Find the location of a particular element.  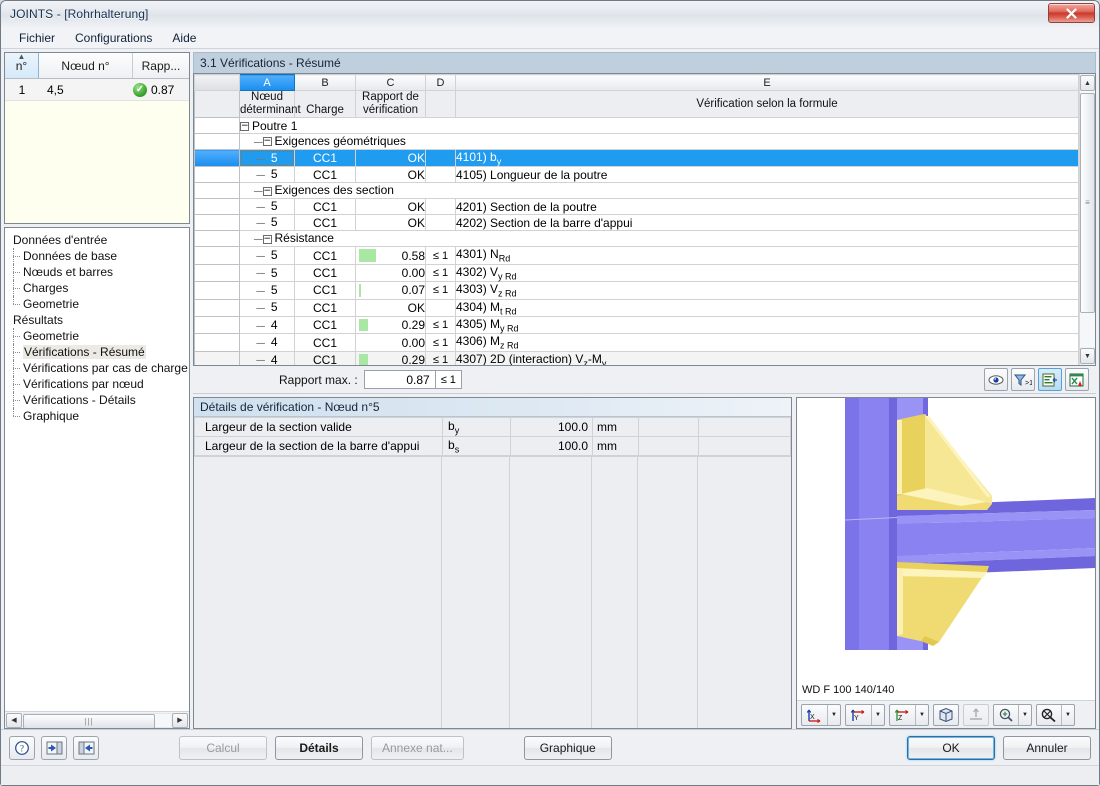

model-canvas: WD F 100 140/140 is located at coordinates (946, 549).